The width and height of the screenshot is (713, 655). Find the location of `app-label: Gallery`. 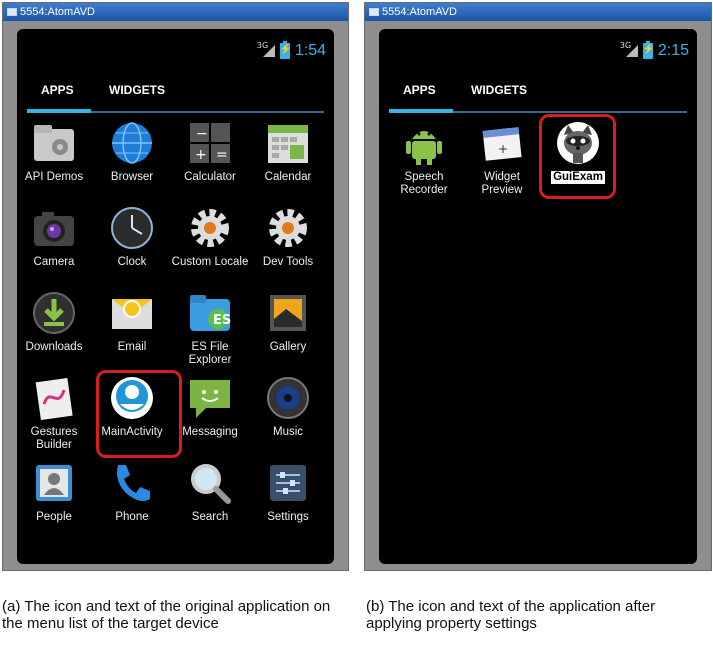

app-label: Gallery is located at coordinates (288, 347).